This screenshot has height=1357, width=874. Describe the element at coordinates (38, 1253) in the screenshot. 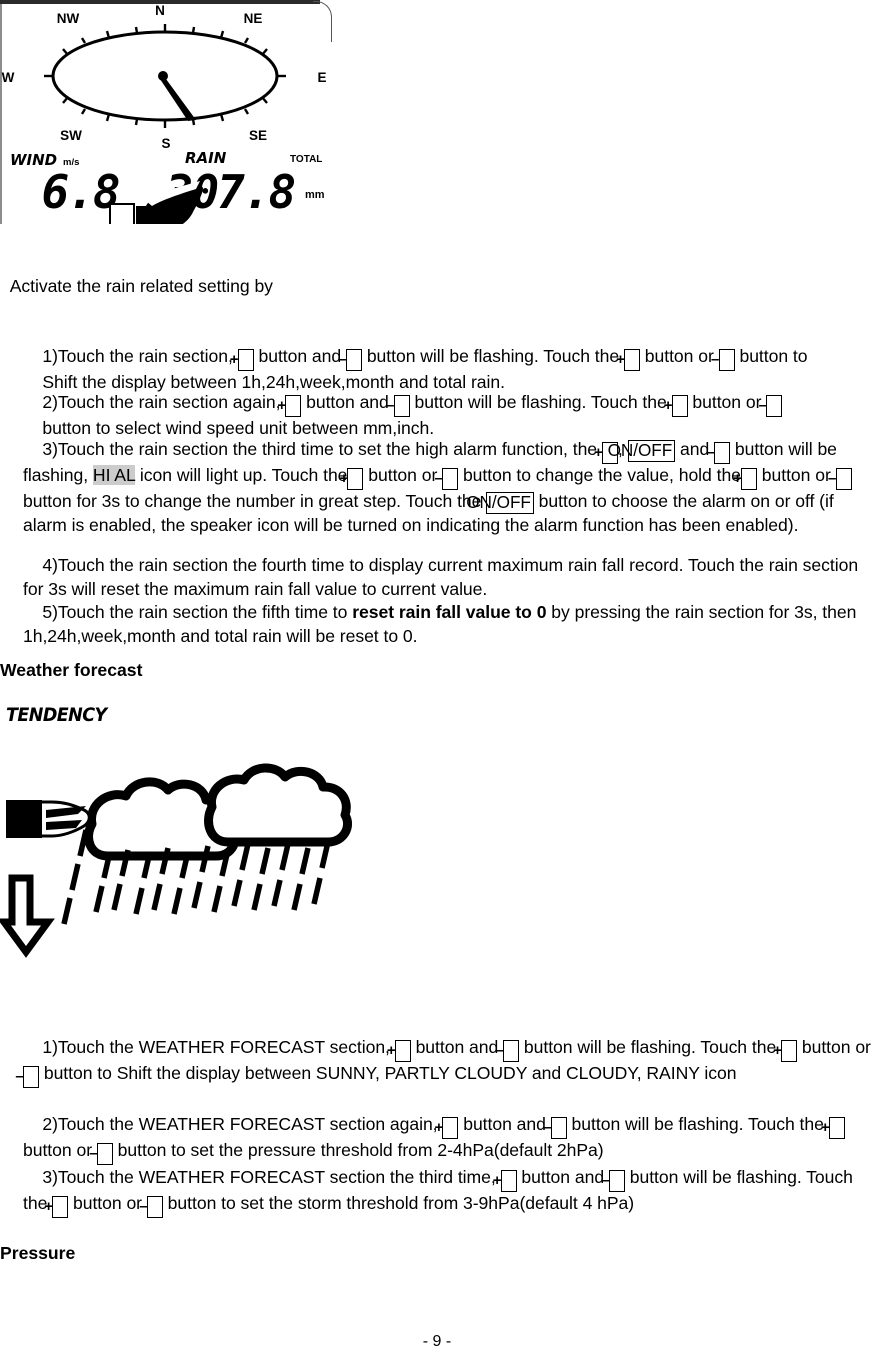

I see `pressure-heading: Pressure` at that location.